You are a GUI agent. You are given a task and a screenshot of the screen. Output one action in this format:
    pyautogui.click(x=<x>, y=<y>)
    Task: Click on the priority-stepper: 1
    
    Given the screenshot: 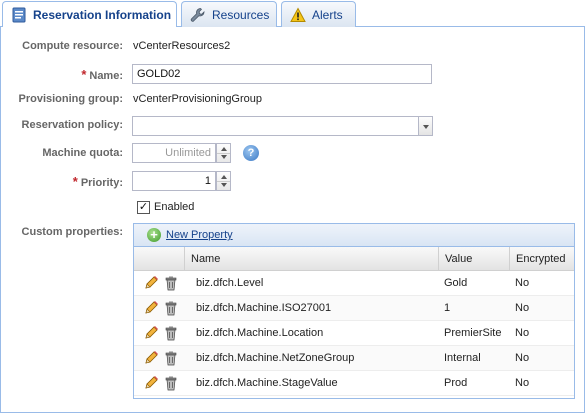 What is the action you would take?
    pyautogui.click(x=181, y=181)
    